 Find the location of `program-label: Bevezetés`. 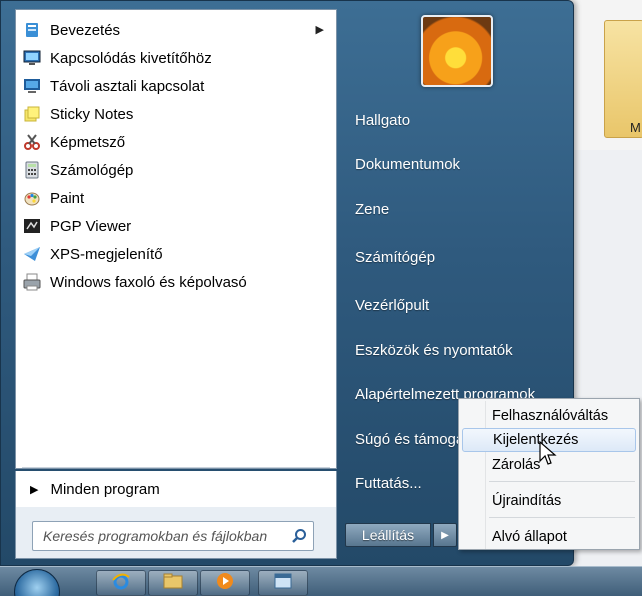

program-label: Bevezetés is located at coordinates (85, 30).